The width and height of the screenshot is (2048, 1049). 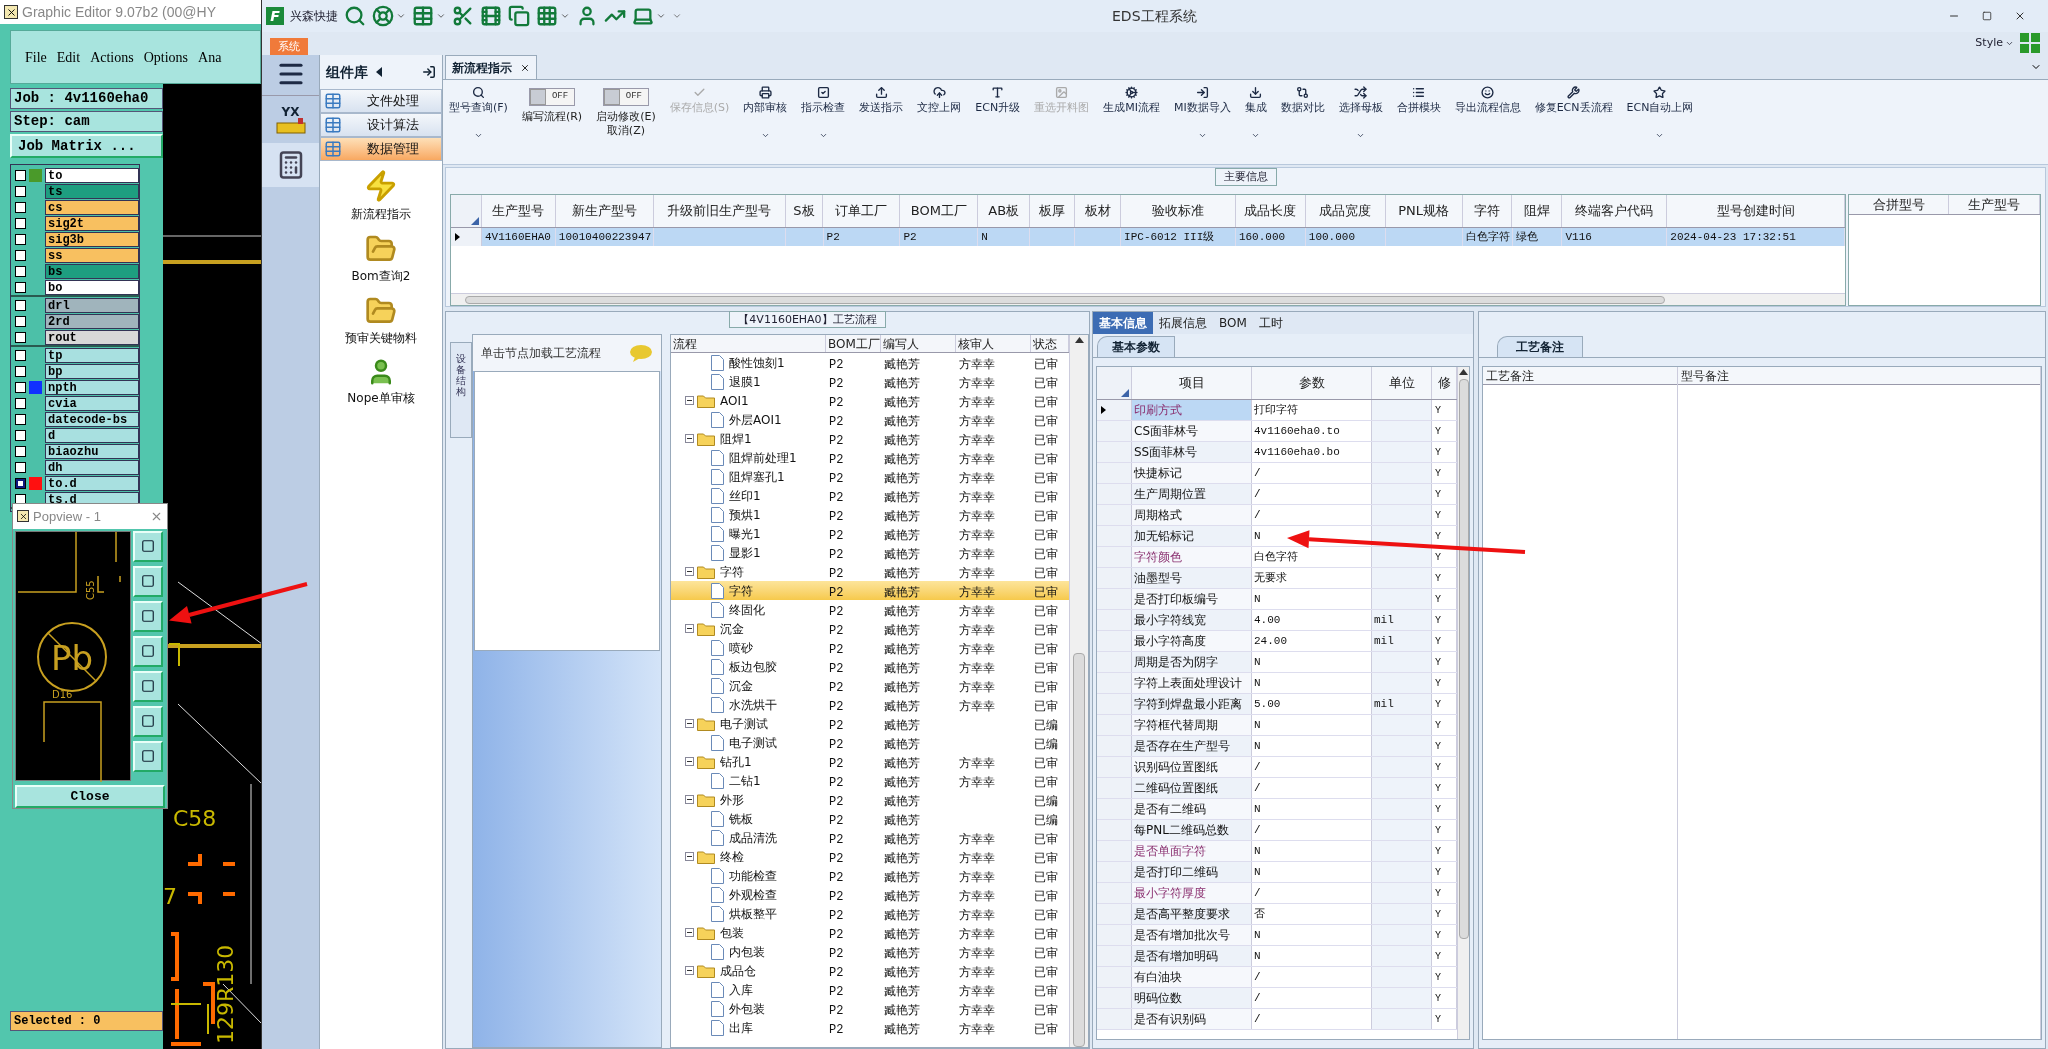 What do you see at coordinates (853, 343) in the screenshot?
I see `column-header: BOM工厂` at bounding box center [853, 343].